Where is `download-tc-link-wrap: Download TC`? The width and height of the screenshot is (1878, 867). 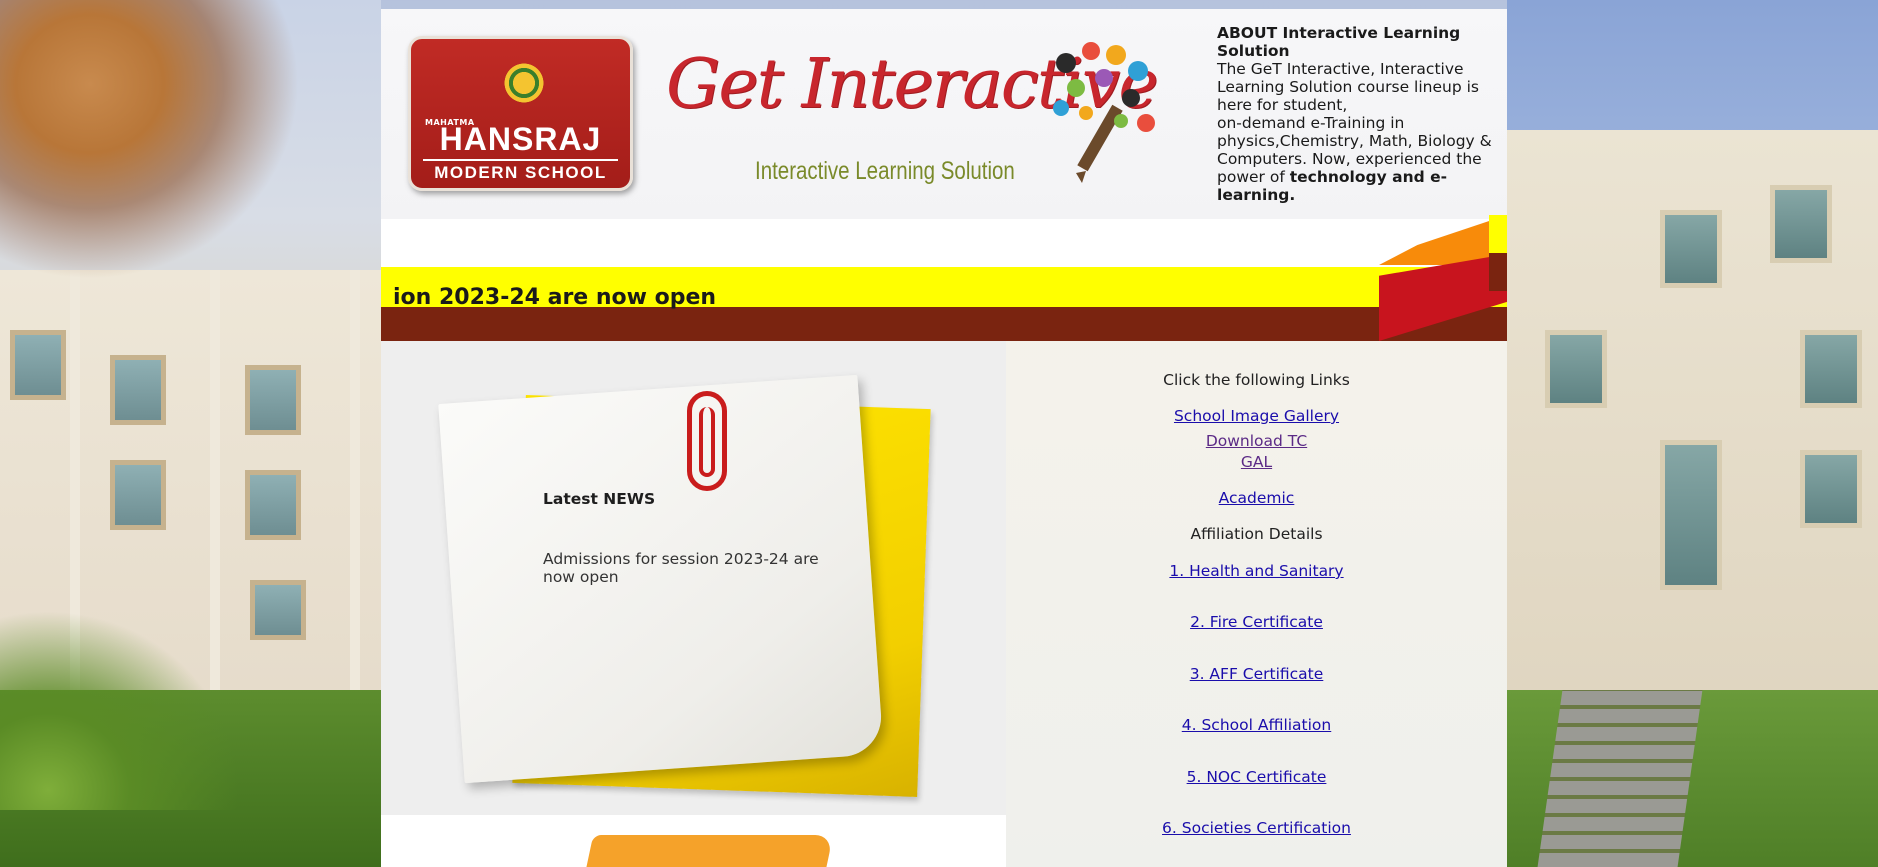
download-tc-link-wrap: Download TC is located at coordinates (1256, 441).